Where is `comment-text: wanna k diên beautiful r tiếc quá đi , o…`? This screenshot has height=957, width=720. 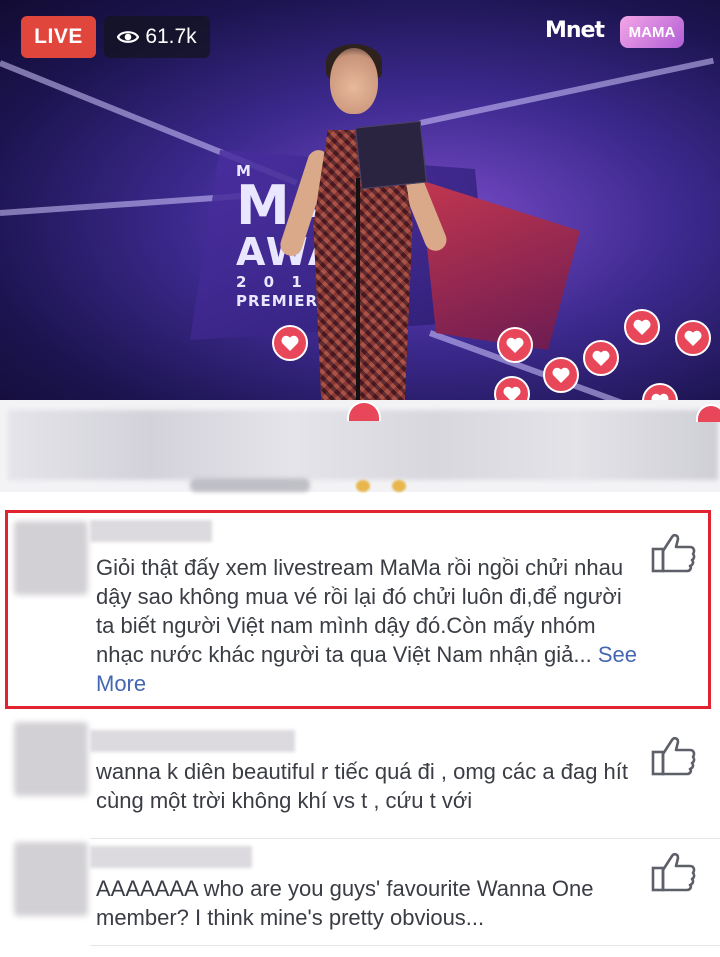 comment-text: wanna k diên beautiful r tiếc quá đi , o… is located at coordinates (362, 786).